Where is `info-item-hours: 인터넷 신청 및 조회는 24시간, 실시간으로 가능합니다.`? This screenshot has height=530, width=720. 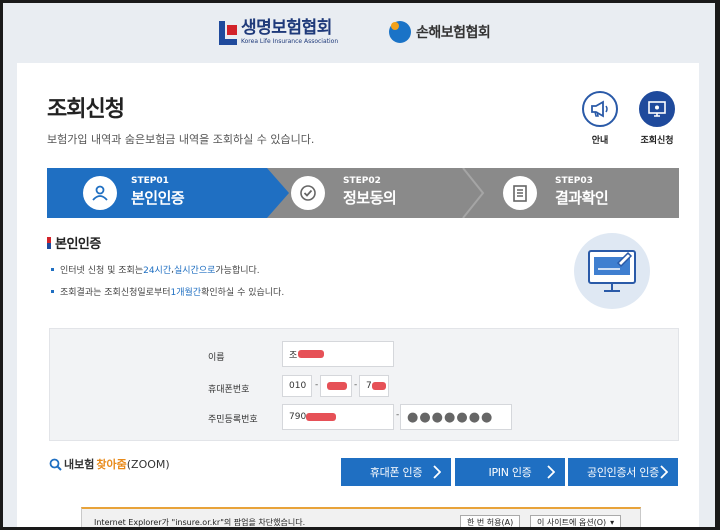
info-item-hours: 인터넷 신청 및 조회는 24시간, 실시간으로 가능합니다. is located at coordinates (167, 269).